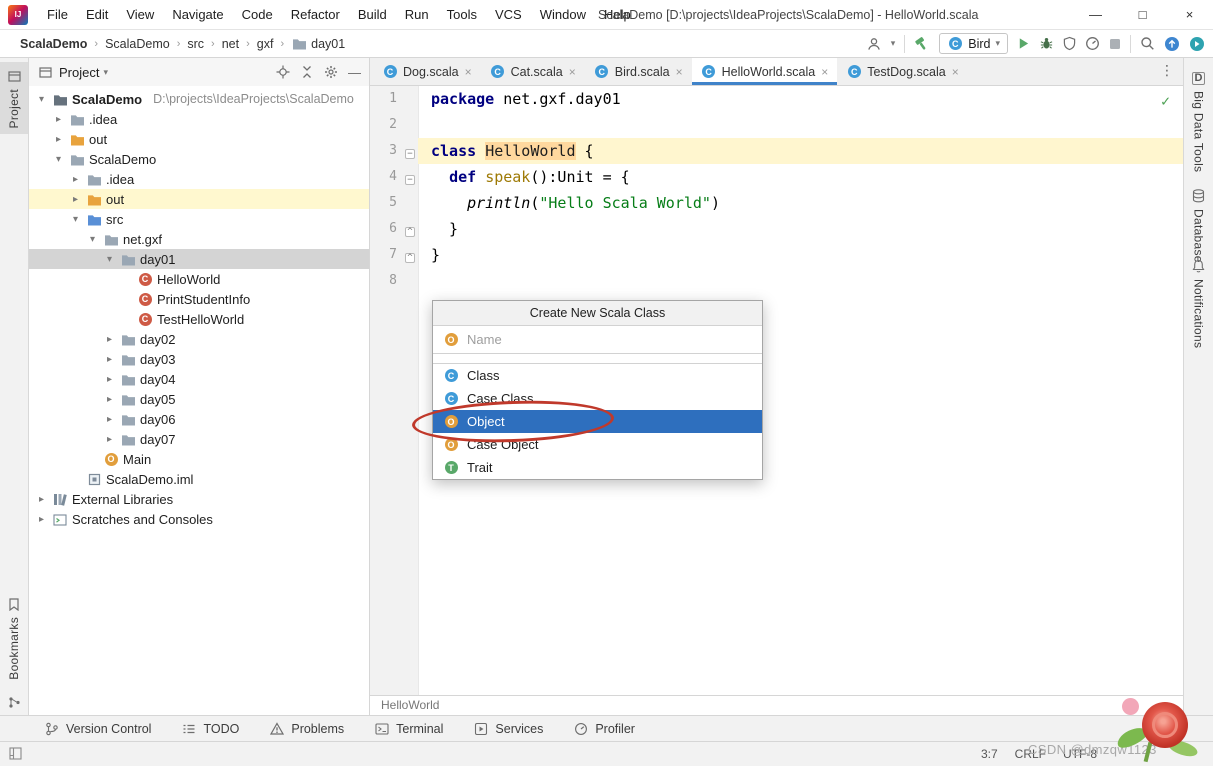 This screenshot has width=1213, height=766. I want to click on breadcrumb-item-gxf: gxf, so click(265, 44).